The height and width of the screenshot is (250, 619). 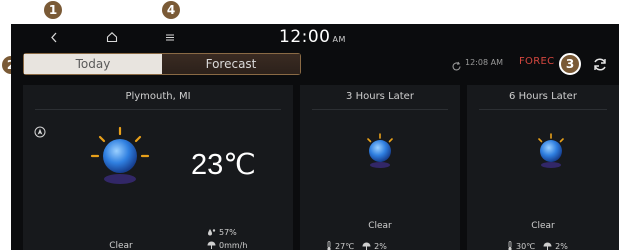 I want to click on weather-provider-logo: FOREC, so click(x=537, y=61).